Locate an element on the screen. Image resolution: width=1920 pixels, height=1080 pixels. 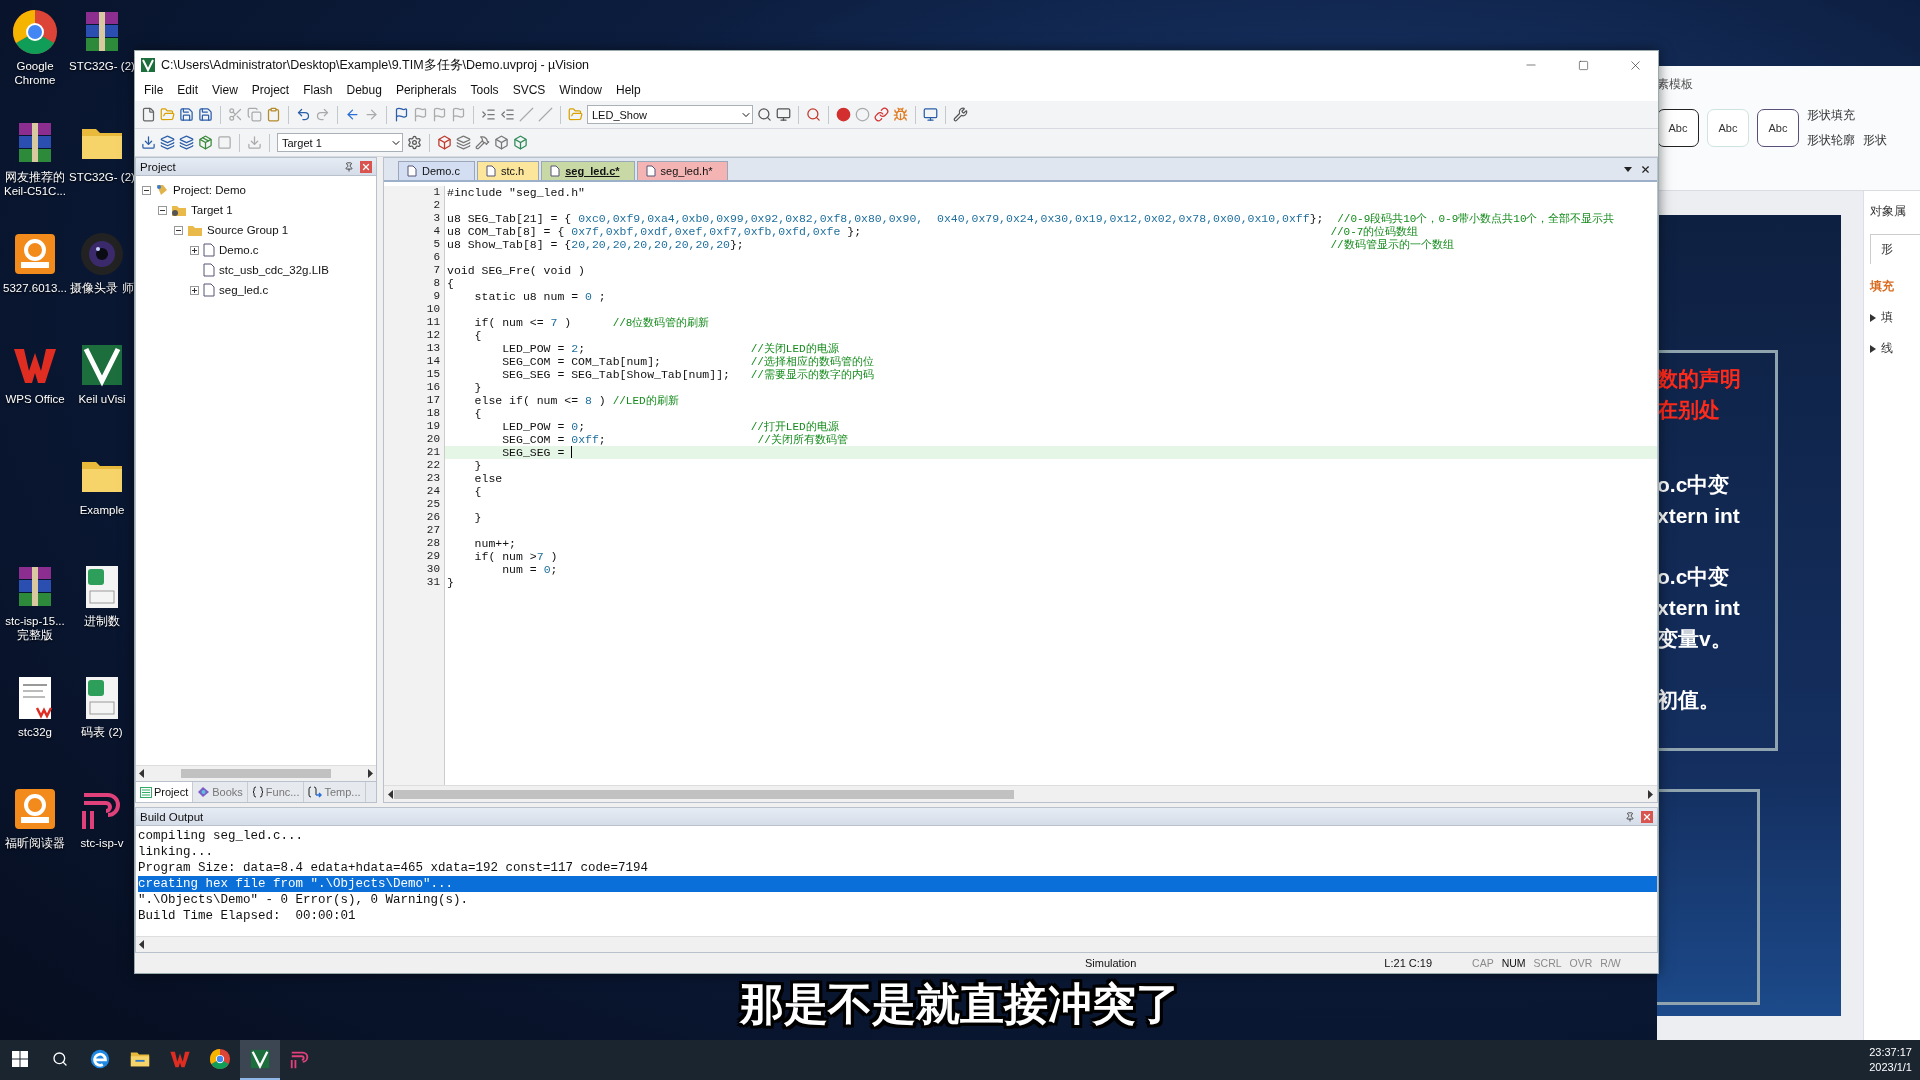
editor-tab: seg_led.c* is located at coordinates (588, 170).